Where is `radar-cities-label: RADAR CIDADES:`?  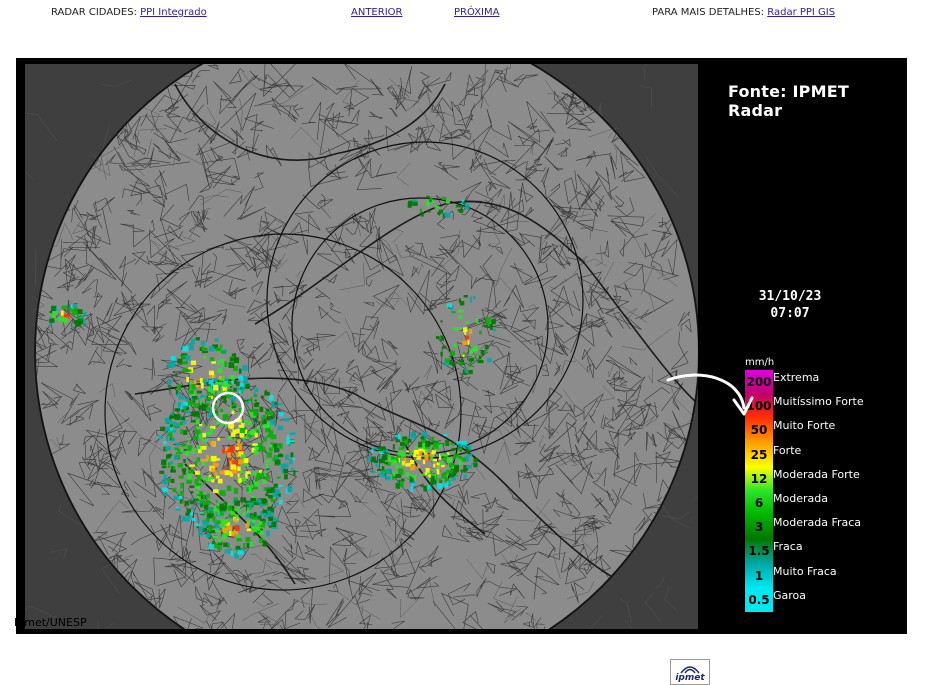 radar-cities-label: RADAR CIDADES: is located at coordinates (94, 12).